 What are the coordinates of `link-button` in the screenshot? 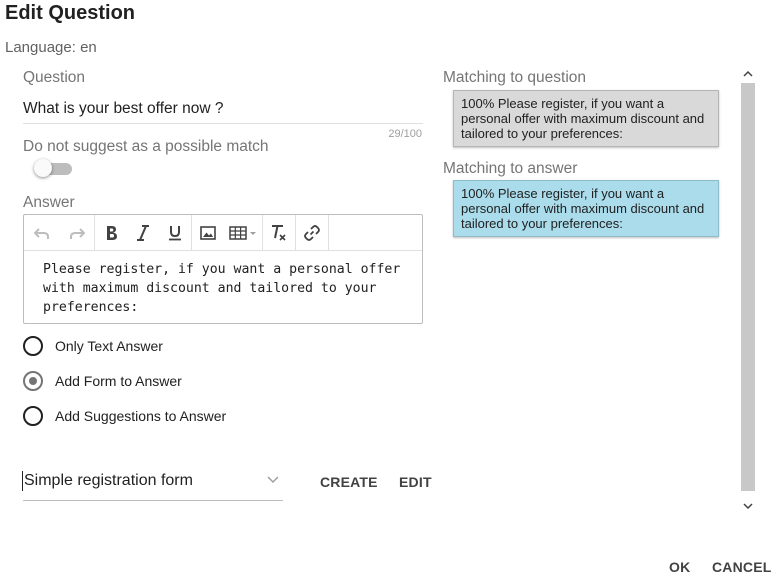 It's located at (312, 232).